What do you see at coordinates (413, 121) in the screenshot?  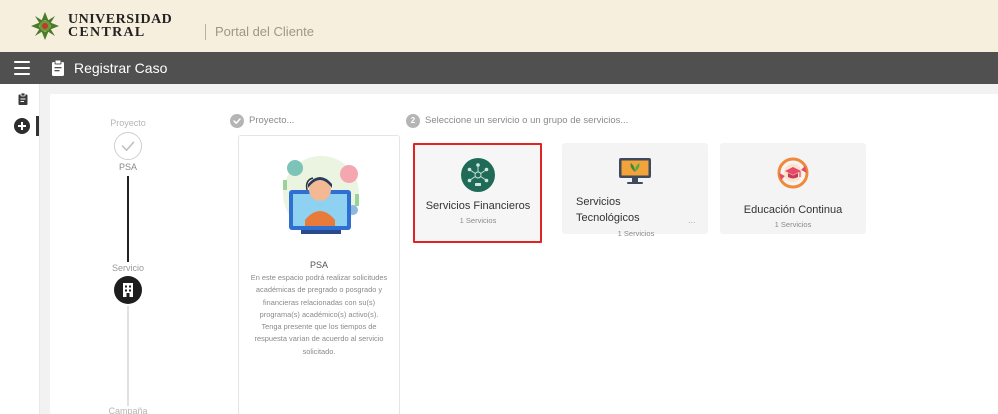 I see `step-number-badge: 2` at bounding box center [413, 121].